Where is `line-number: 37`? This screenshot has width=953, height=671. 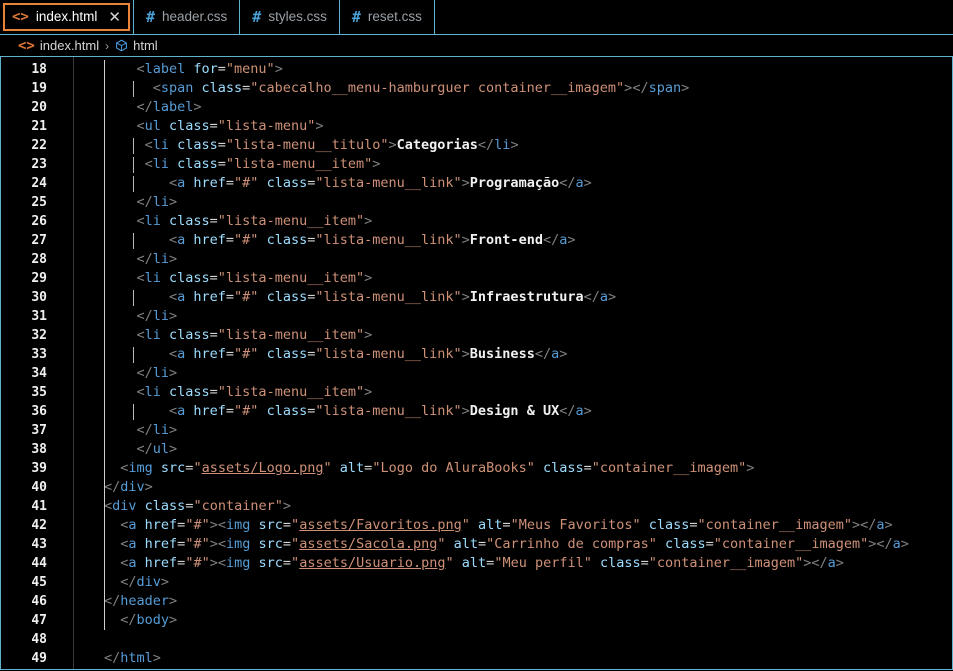 line-number: 37 is located at coordinates (39, 430).